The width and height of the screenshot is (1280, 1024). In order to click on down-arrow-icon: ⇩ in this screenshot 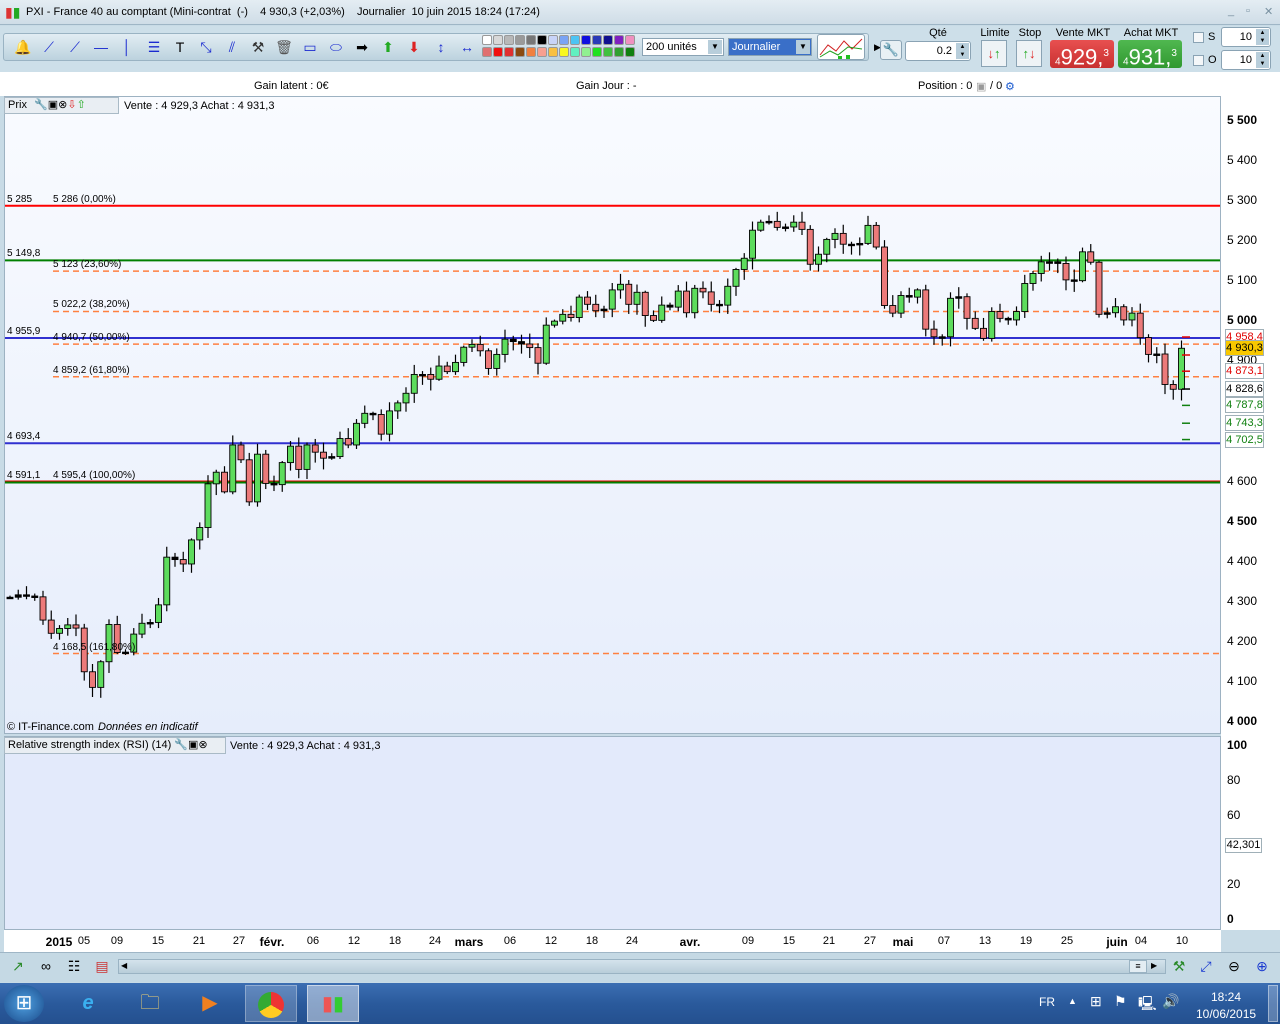, I will do `click(71, 105)`.